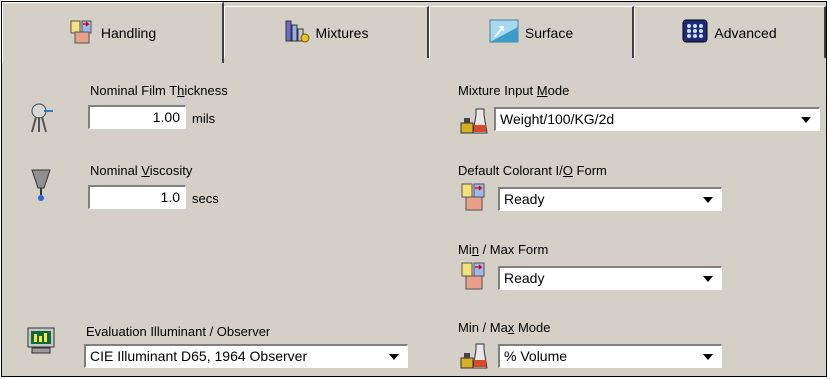  I want to click on tab-mixtures: Mixtures, so click(326, 32).